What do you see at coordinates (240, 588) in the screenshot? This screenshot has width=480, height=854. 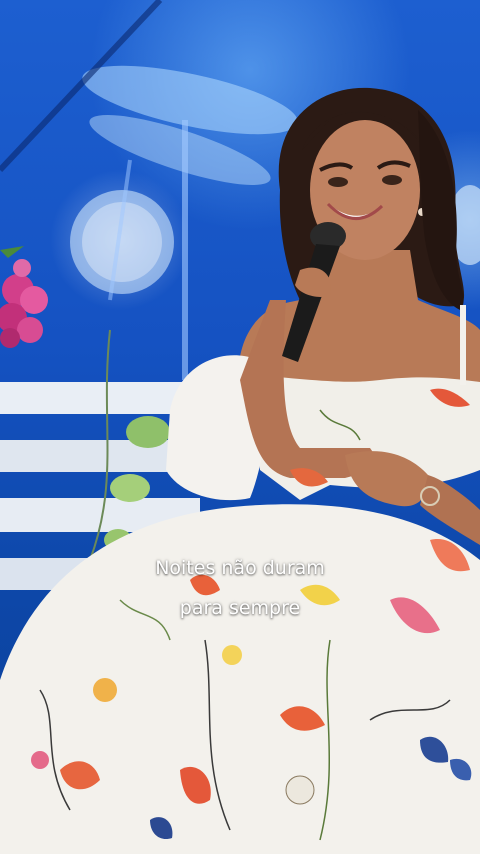 I see `lyrics-caption: Noites não duram para sempre` at bounding box center [240, 588].